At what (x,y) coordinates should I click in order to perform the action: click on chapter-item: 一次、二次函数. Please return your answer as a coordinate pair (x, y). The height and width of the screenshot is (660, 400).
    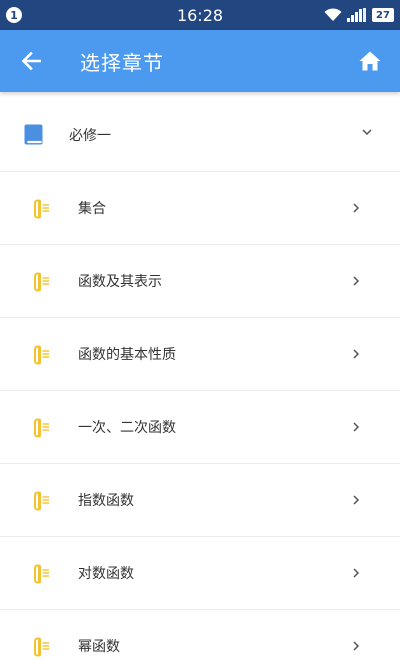
    Looking at the image, I should click on (200, 427).